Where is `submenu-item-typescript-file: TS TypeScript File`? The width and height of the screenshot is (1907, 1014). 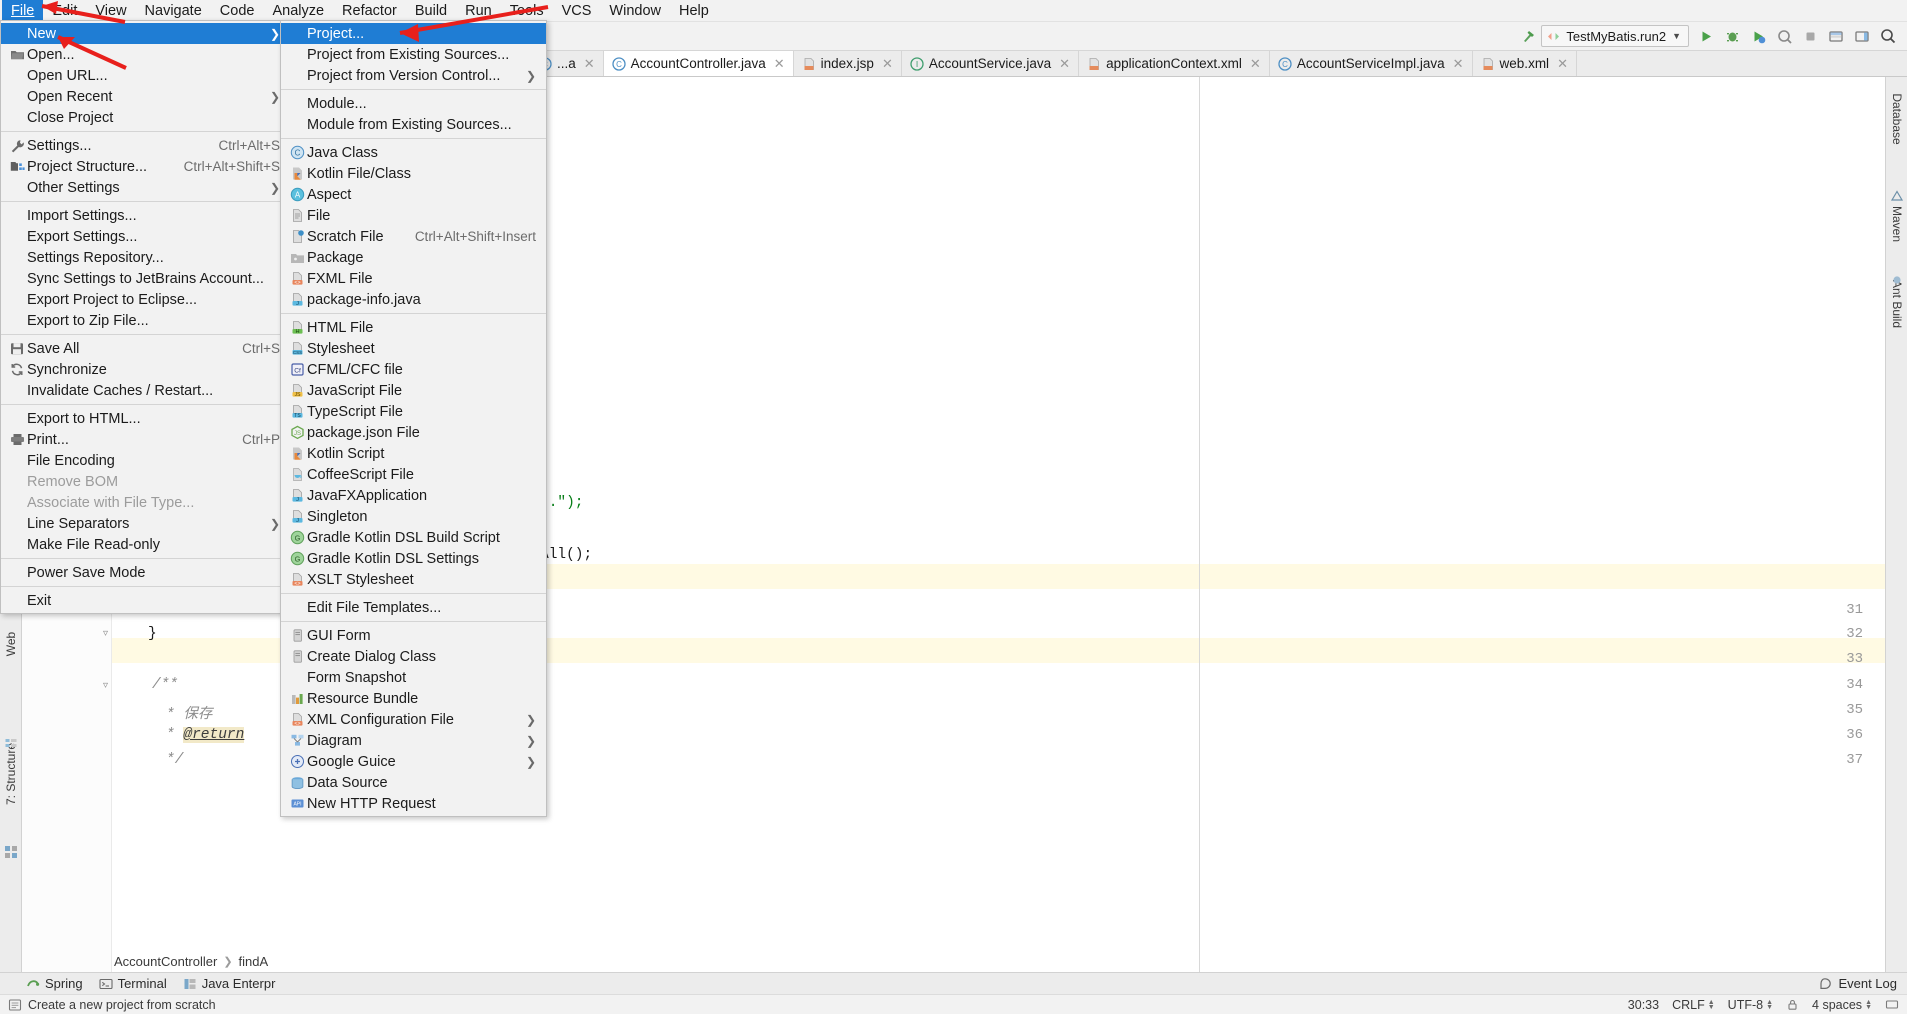 submenu-item-typescript-file: TS TypeScript File is located at coordinates (413, 411).